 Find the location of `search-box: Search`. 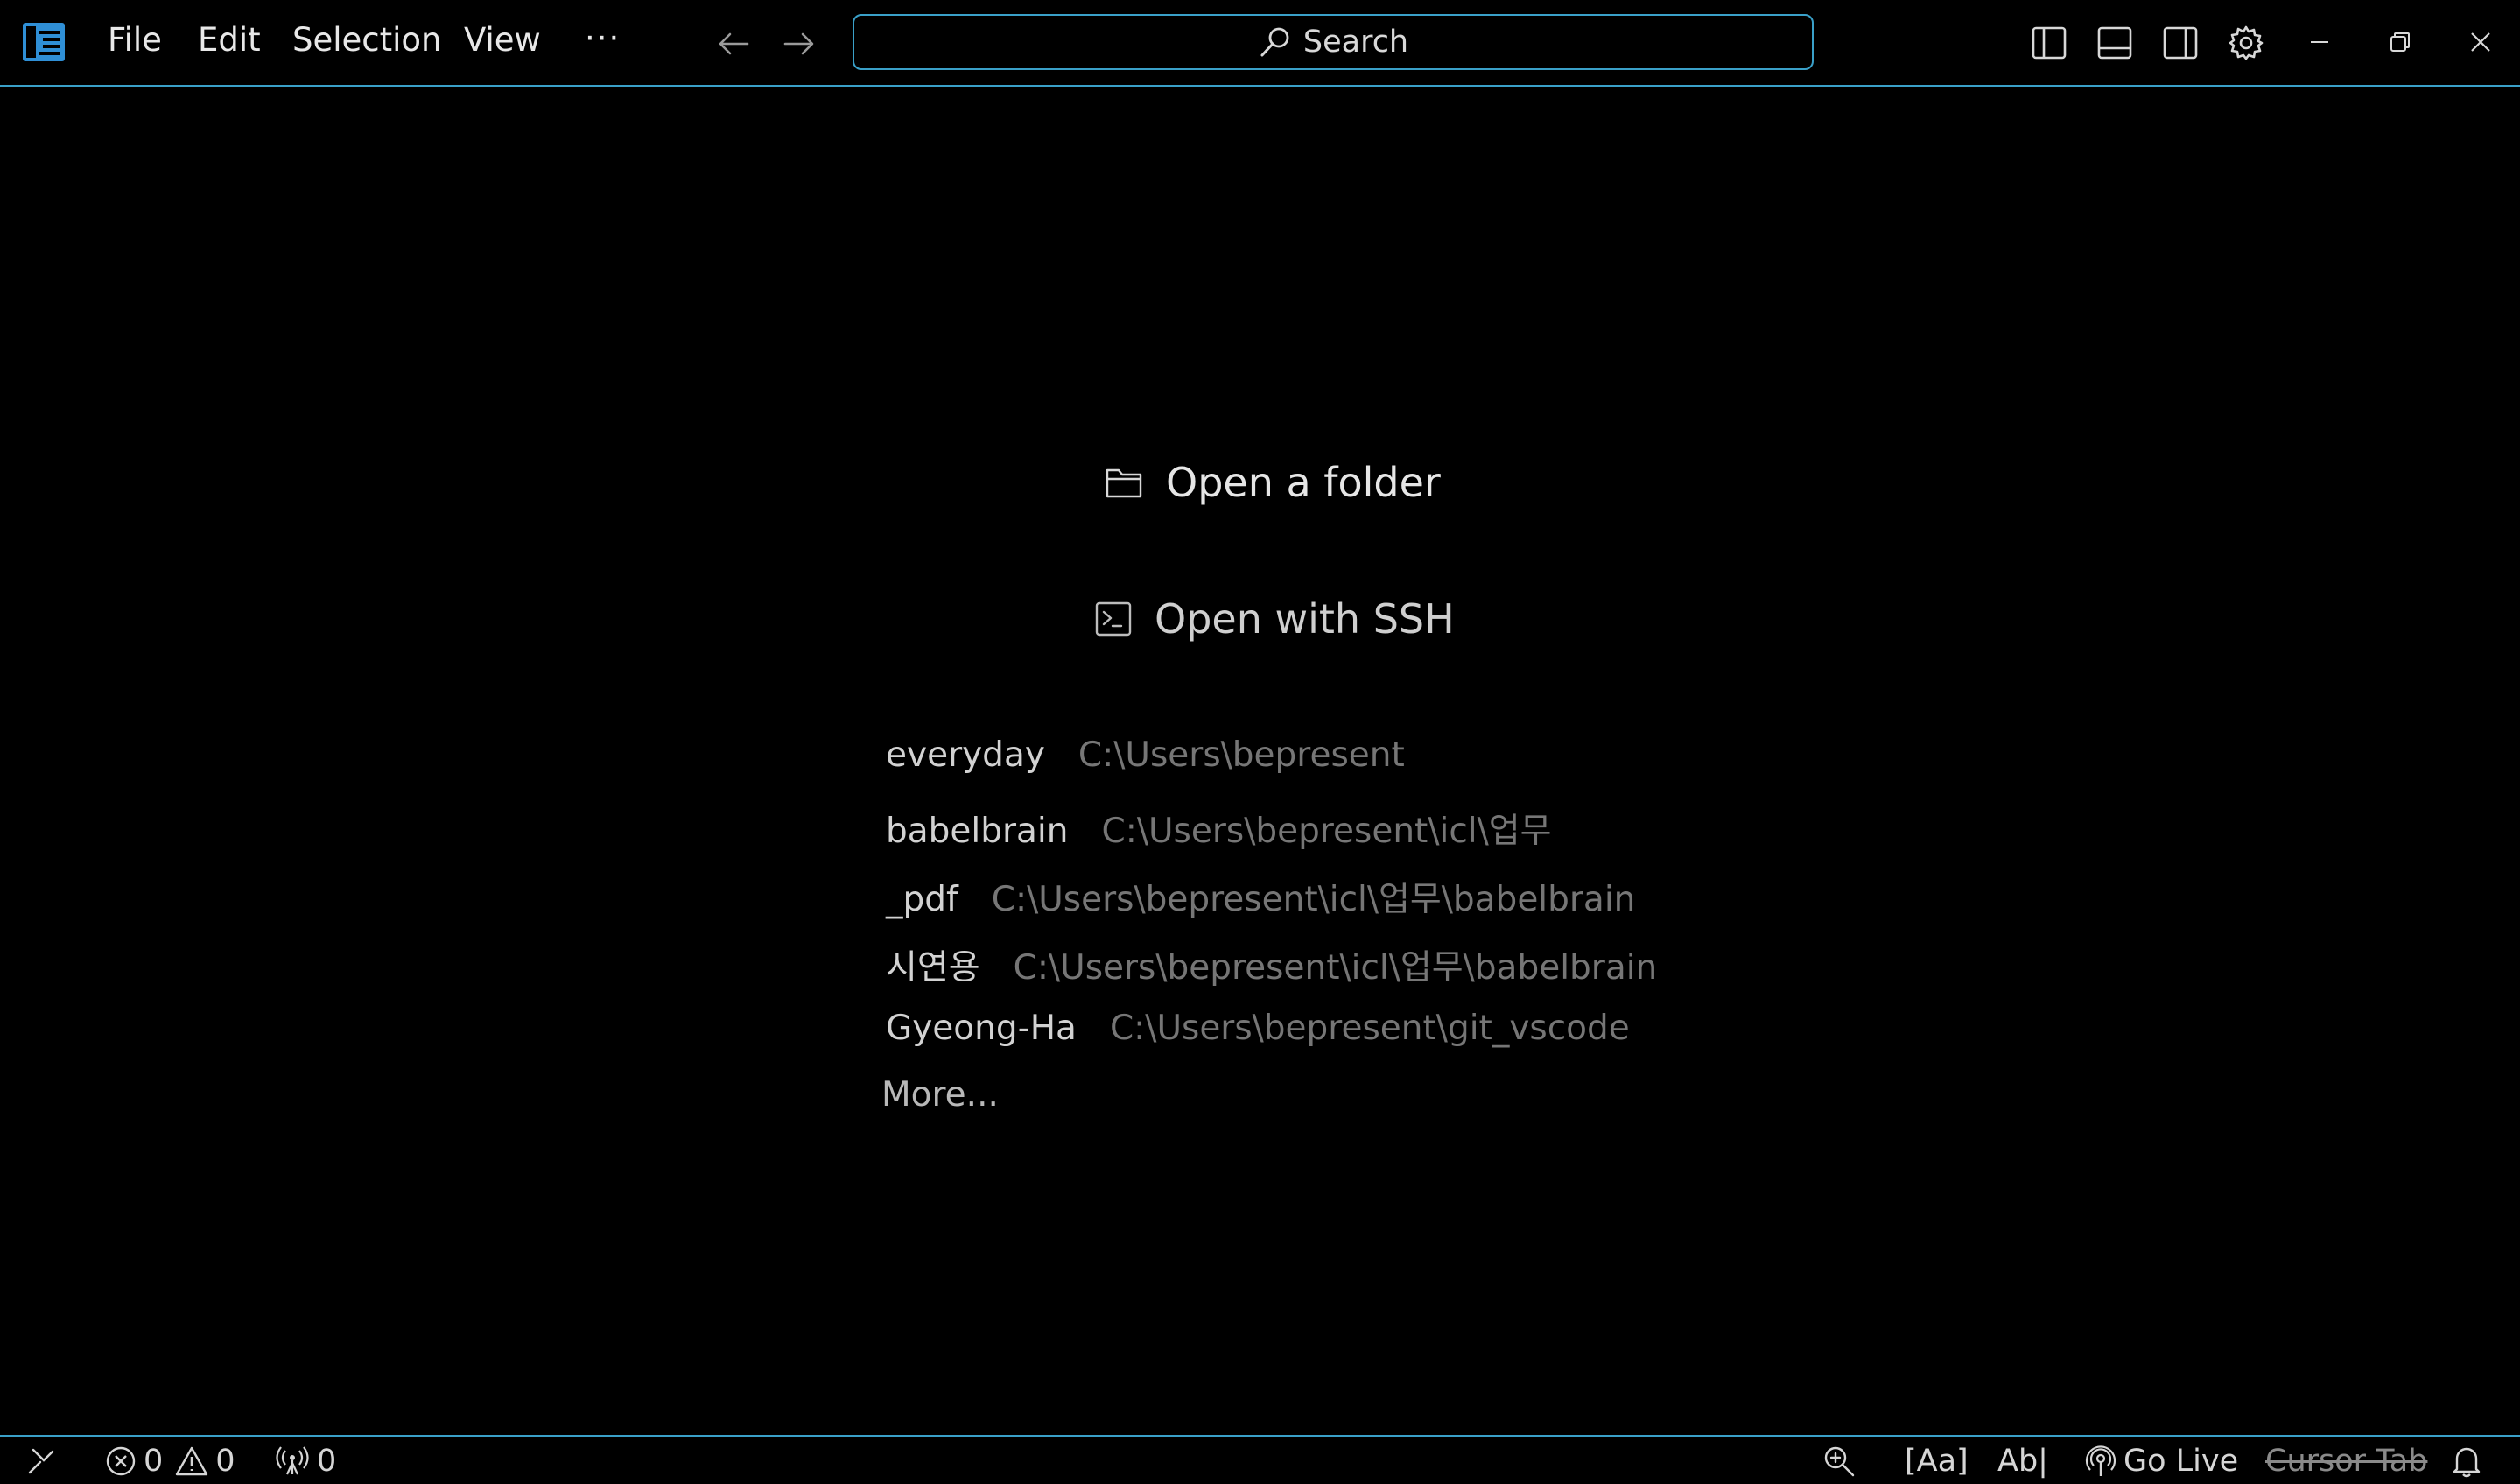

search-box: Search is located at coordinates (1333, 42).